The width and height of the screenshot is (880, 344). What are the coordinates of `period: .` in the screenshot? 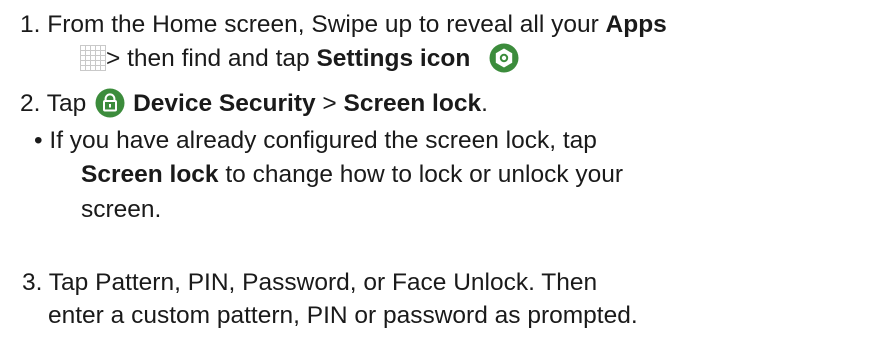 It's located at (484, 103).